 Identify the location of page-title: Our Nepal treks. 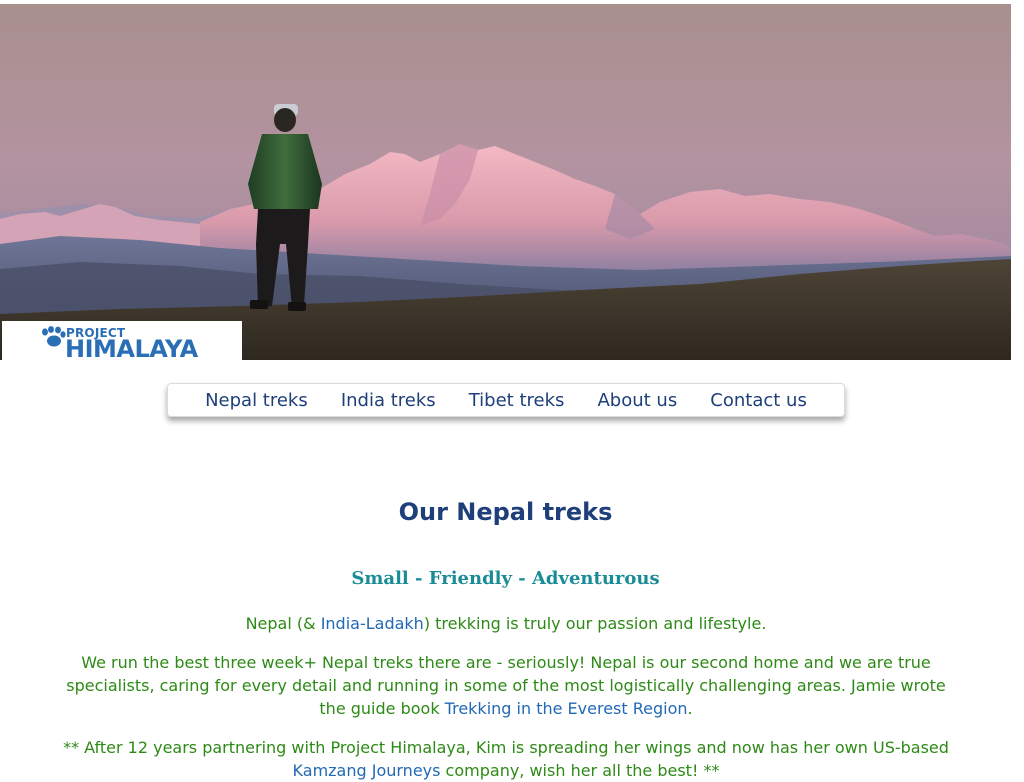
(505, 512).